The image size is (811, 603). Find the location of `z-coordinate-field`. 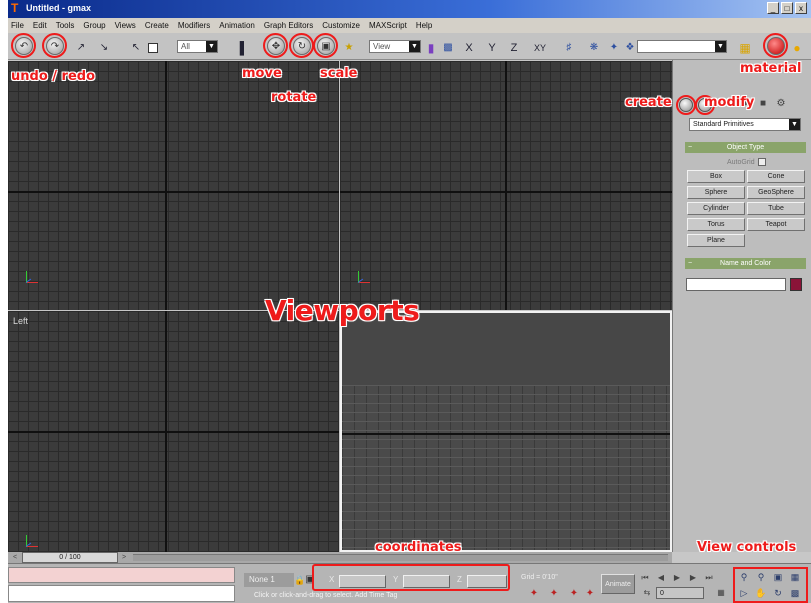

z-coordinate-field is located at coordinates (487, 581).